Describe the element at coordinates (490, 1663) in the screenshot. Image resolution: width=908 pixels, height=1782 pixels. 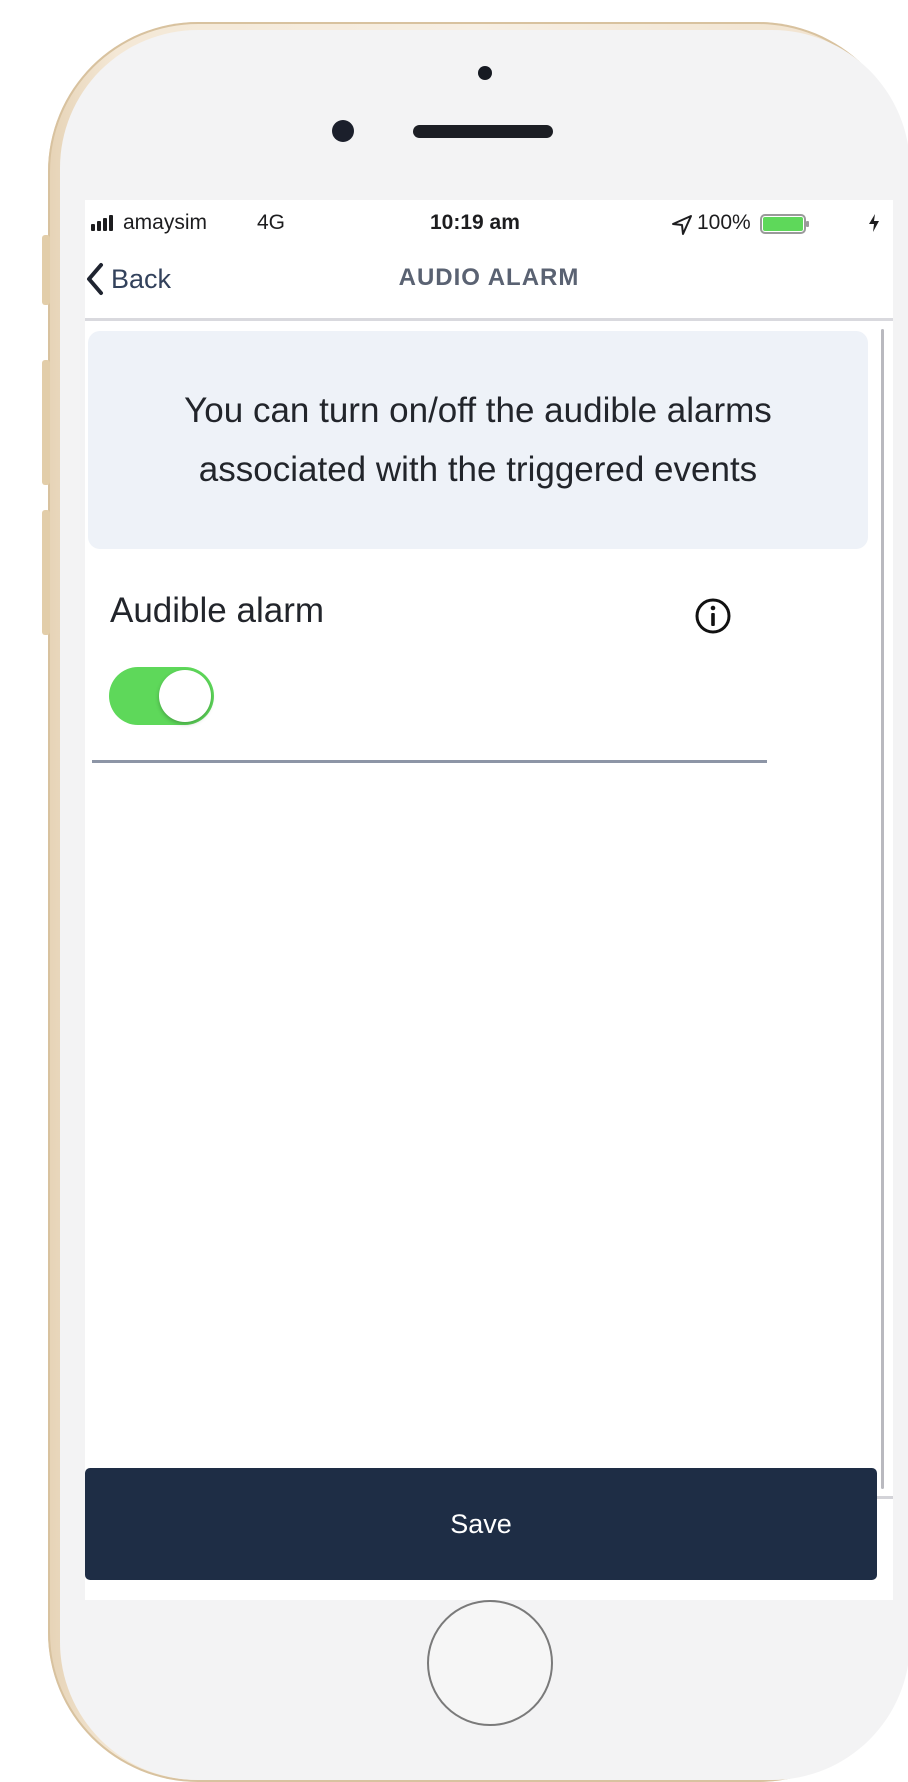
I see `home-button` at that location.